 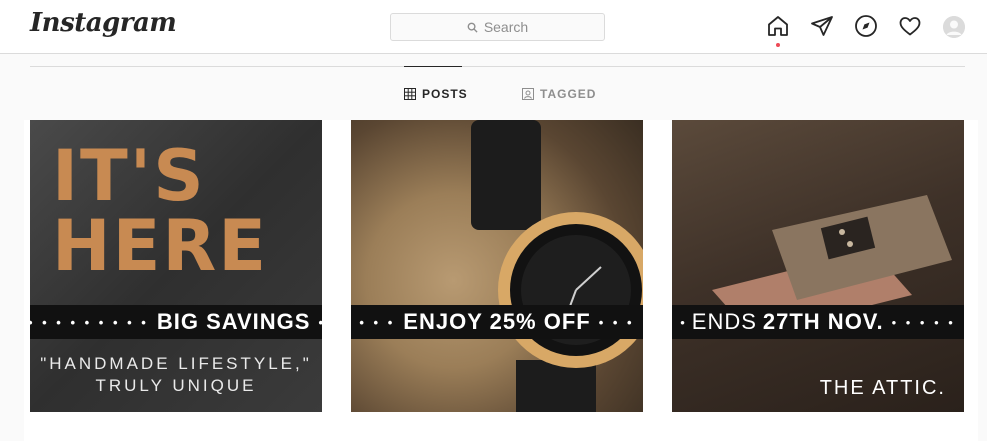 What do you see at coordinates (724, 321) in the screenshot?
I see `banner-prefix: ENDS` at bounding box center [724, 321].